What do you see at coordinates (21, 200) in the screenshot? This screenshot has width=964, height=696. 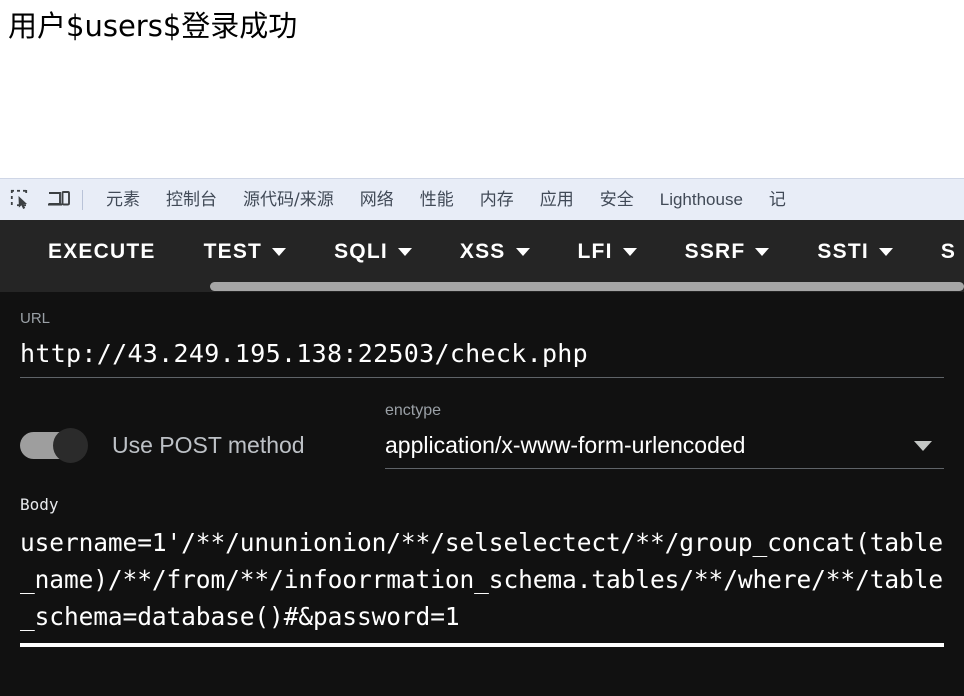 I see `inspect-element-icon` at bounding box center [21, 200].